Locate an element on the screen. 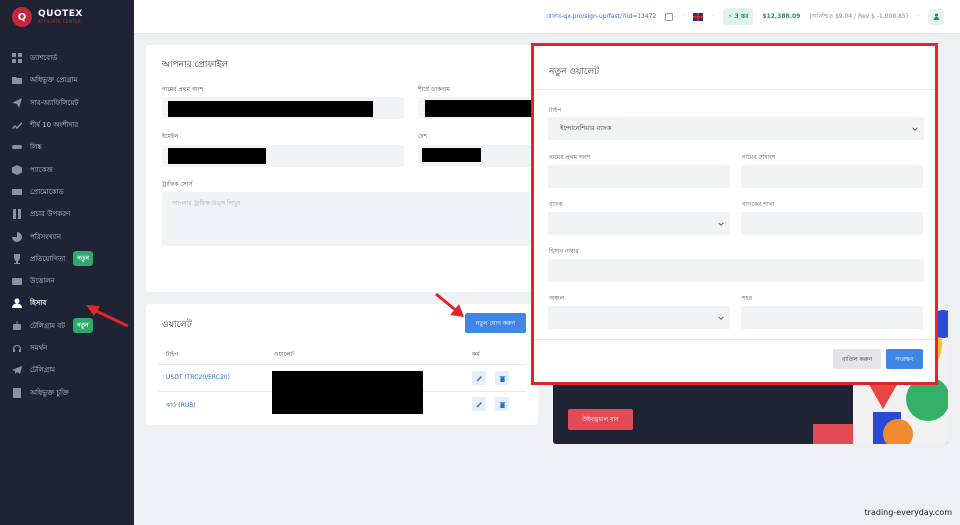  copy-icon is located at coordinates (669, 16).